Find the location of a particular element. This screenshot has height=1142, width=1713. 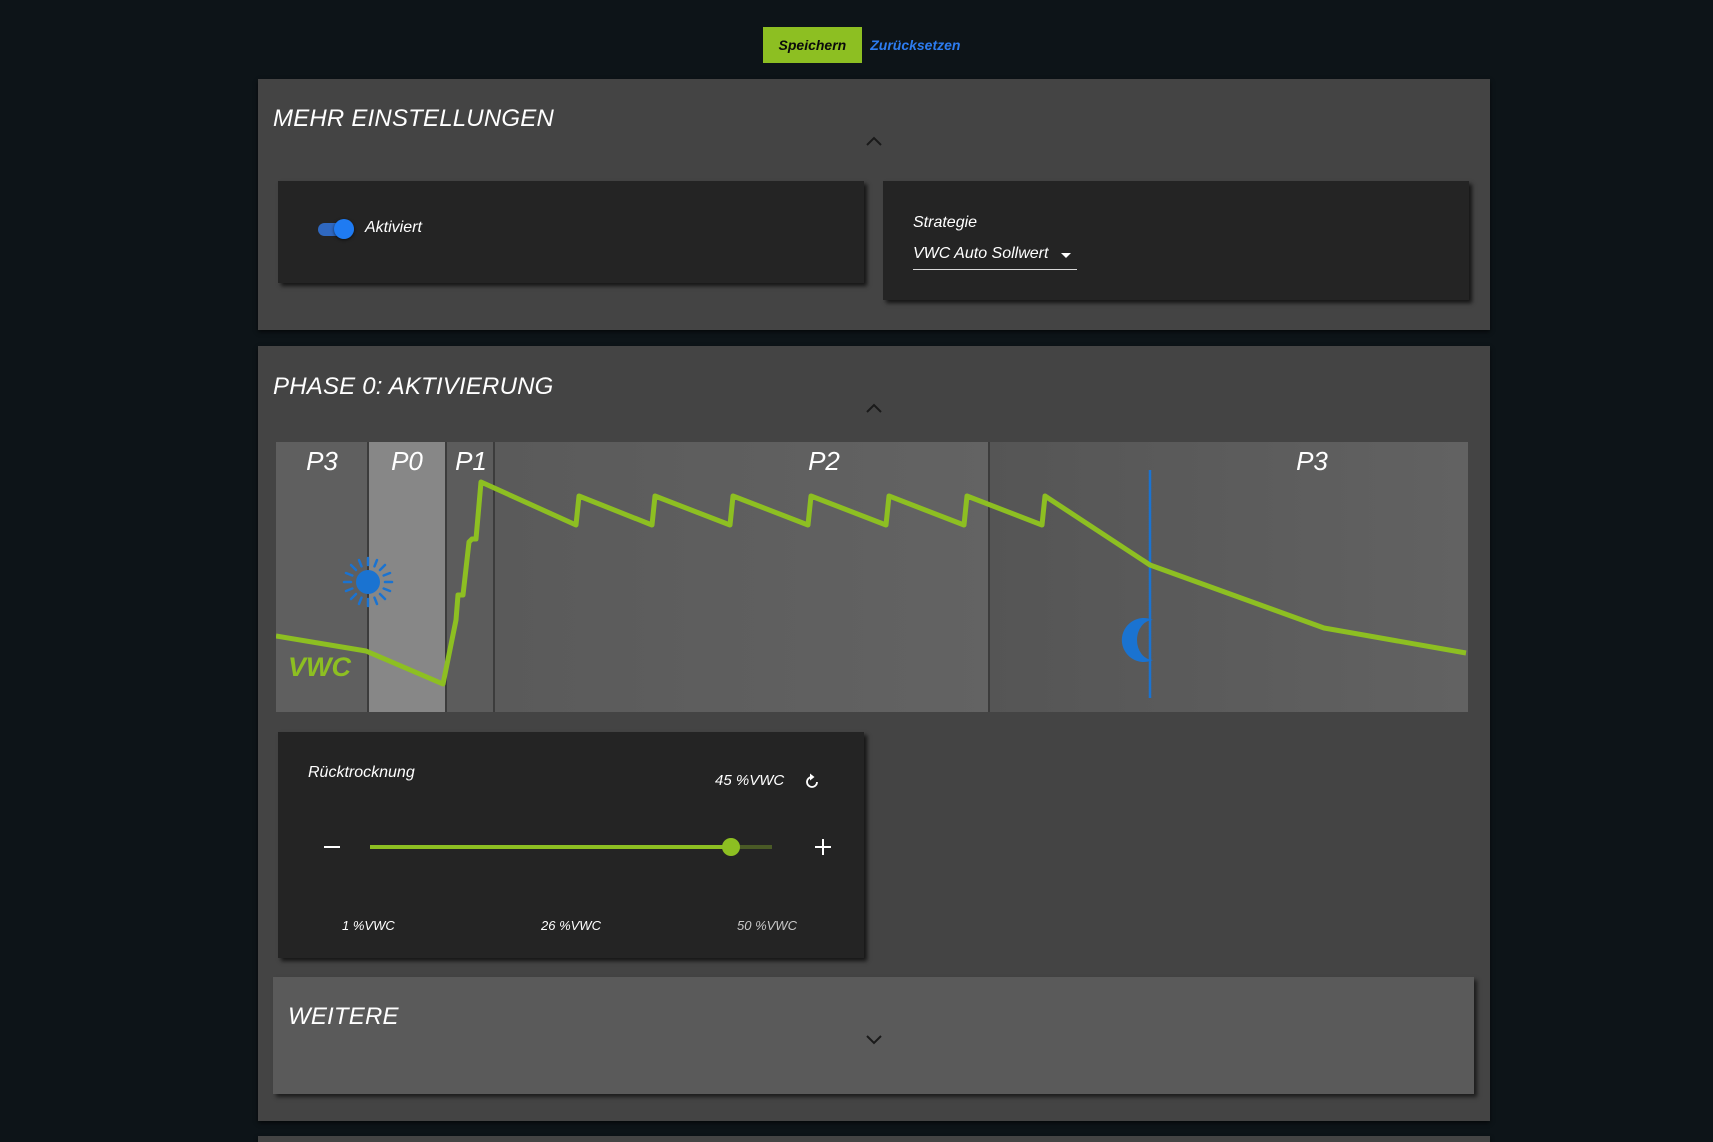

slider-label: Rücktrocknung is located at coordinates (361, 772).